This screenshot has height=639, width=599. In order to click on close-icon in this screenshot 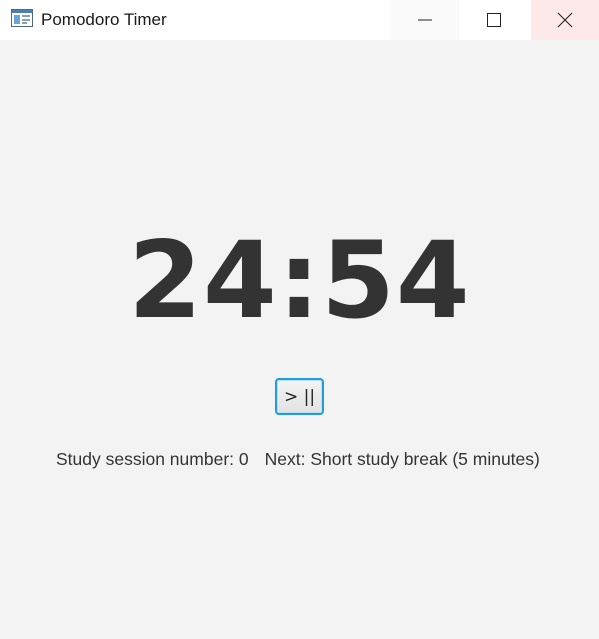, I will do `click(565, 20)`.